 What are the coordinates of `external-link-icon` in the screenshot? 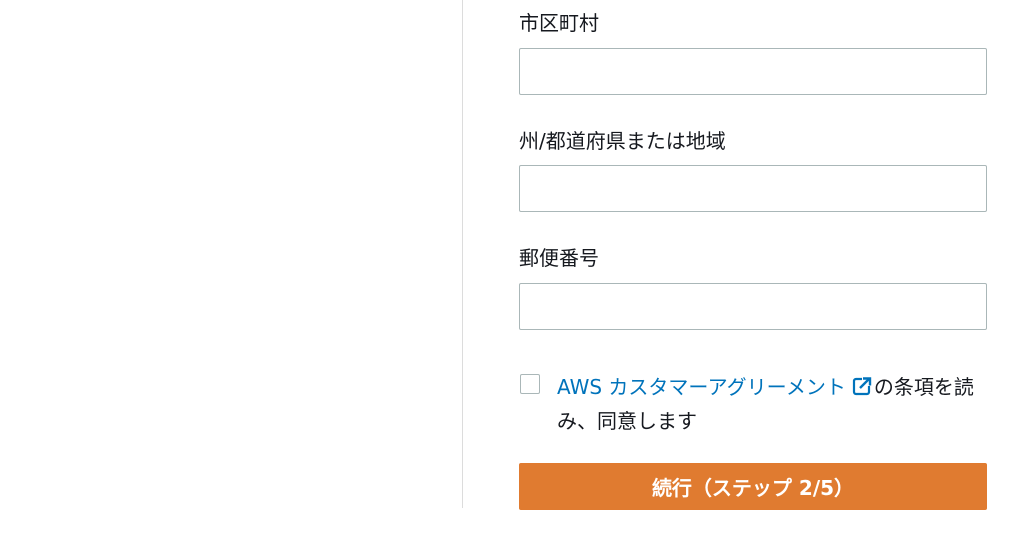 It's located at (862, 389).